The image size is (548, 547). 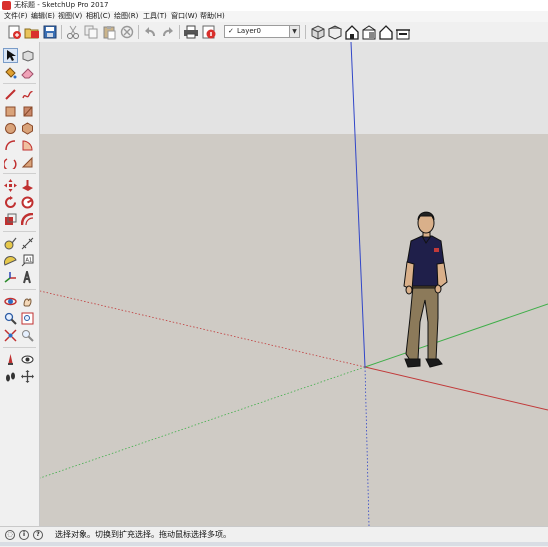 What do you see at coordinates (249, 31) in the screenshot?
I see `layer-value: Layer0` at bounding box center [249, 31].